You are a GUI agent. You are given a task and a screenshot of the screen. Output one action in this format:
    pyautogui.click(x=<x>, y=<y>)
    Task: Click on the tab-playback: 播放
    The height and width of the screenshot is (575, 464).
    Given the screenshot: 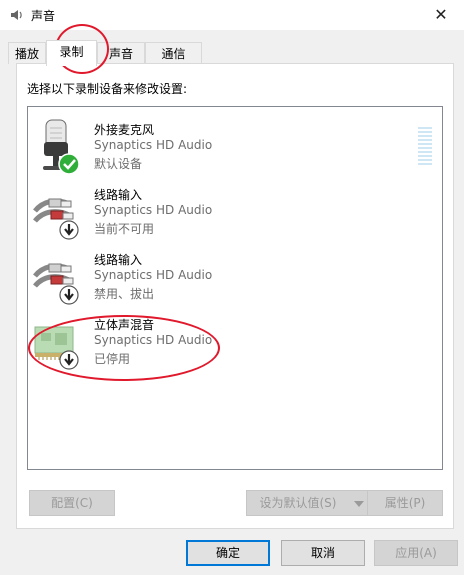 What is the action you would take?
    pyautogui.click(x=27, y=53)
    